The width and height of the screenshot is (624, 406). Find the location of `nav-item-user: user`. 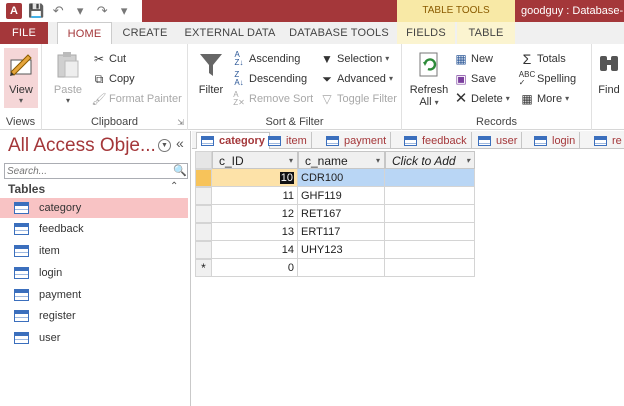

nav-item-user: user is located at coordinates (94, 338).